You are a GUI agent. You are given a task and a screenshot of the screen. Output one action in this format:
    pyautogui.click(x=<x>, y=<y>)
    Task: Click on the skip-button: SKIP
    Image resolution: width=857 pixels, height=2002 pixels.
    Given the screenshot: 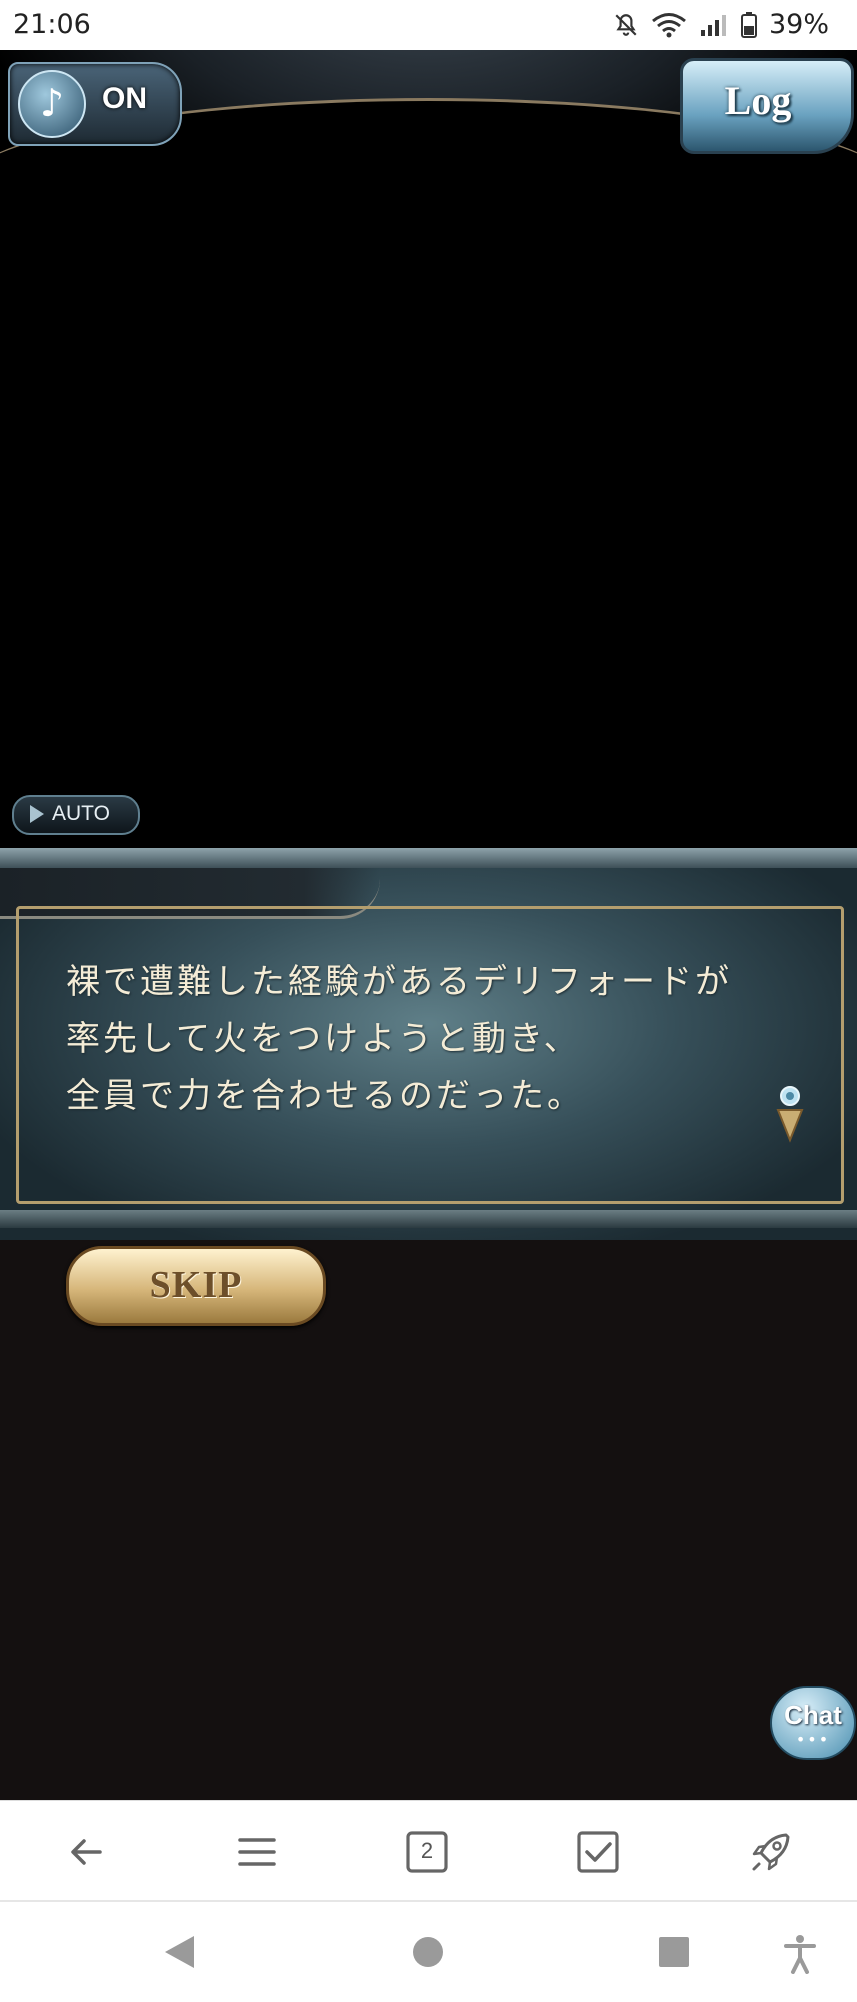 What is the action you would take?
    pyautogui.click(x=196, y=1286)
    